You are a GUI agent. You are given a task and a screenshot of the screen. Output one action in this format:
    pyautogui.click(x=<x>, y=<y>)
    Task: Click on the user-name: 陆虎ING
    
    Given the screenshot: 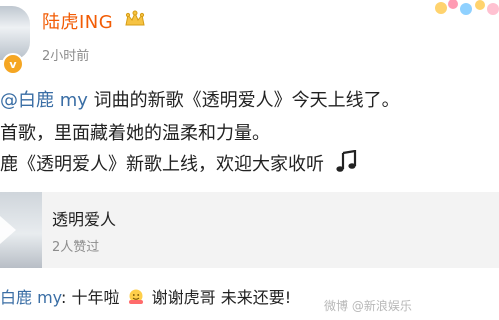 What is the action you would take?
    pyautogui.click(x=77, y=21)
    